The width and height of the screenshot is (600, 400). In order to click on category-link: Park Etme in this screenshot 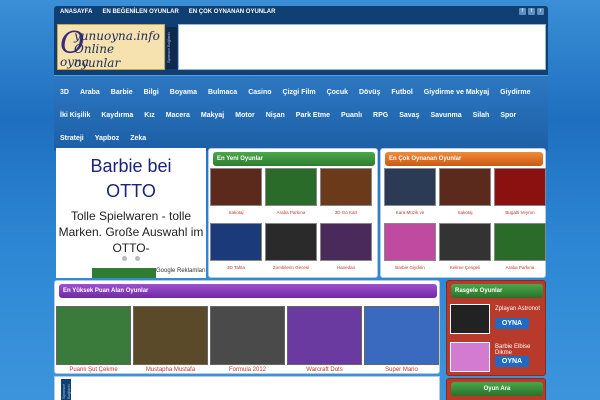, I will do `click(313, 115)`.